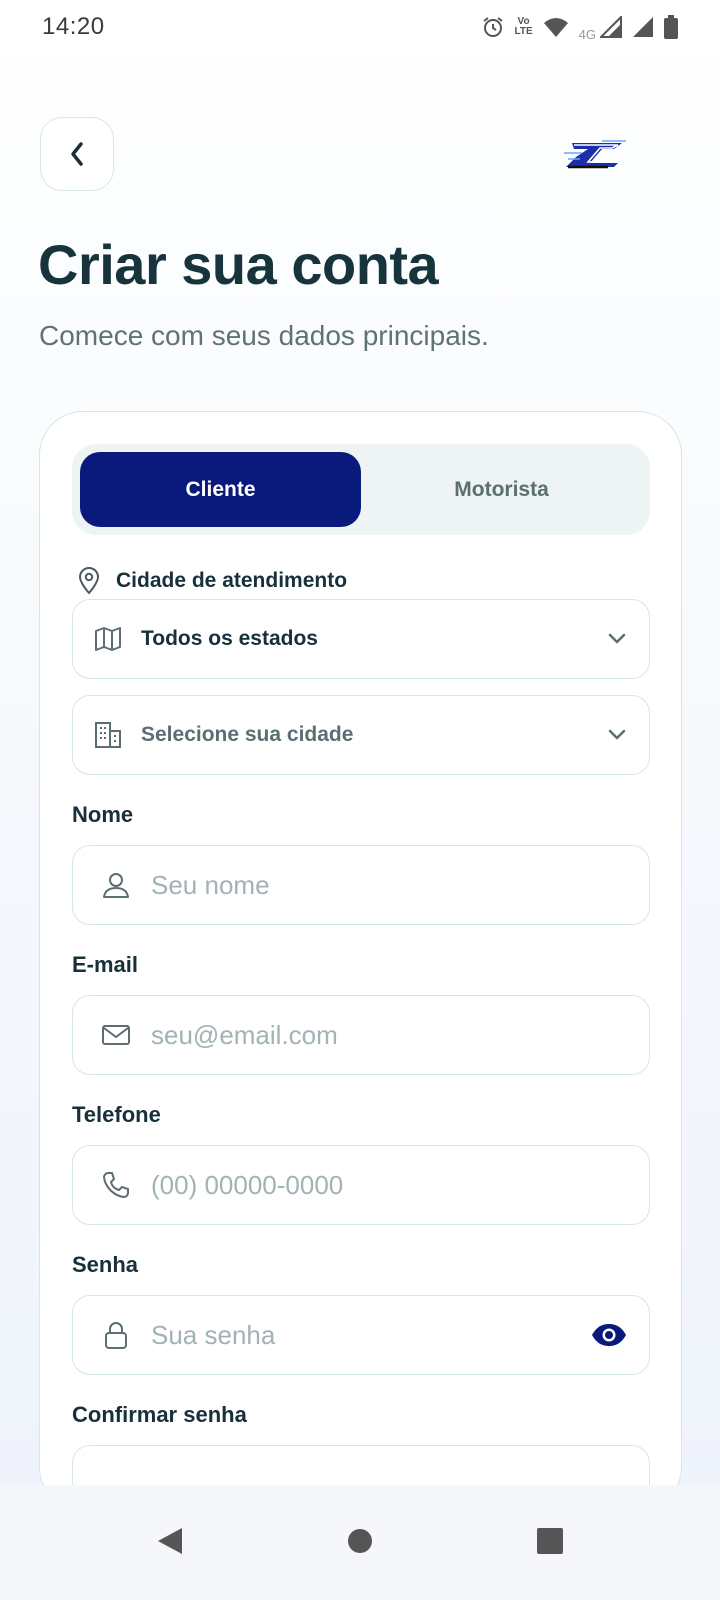 This screenshot has height=1600, width=720. What do you see at coordinates (105, 964) in the screenshot?
I see `email-label: E-mail` at bounding box center [105, 964].